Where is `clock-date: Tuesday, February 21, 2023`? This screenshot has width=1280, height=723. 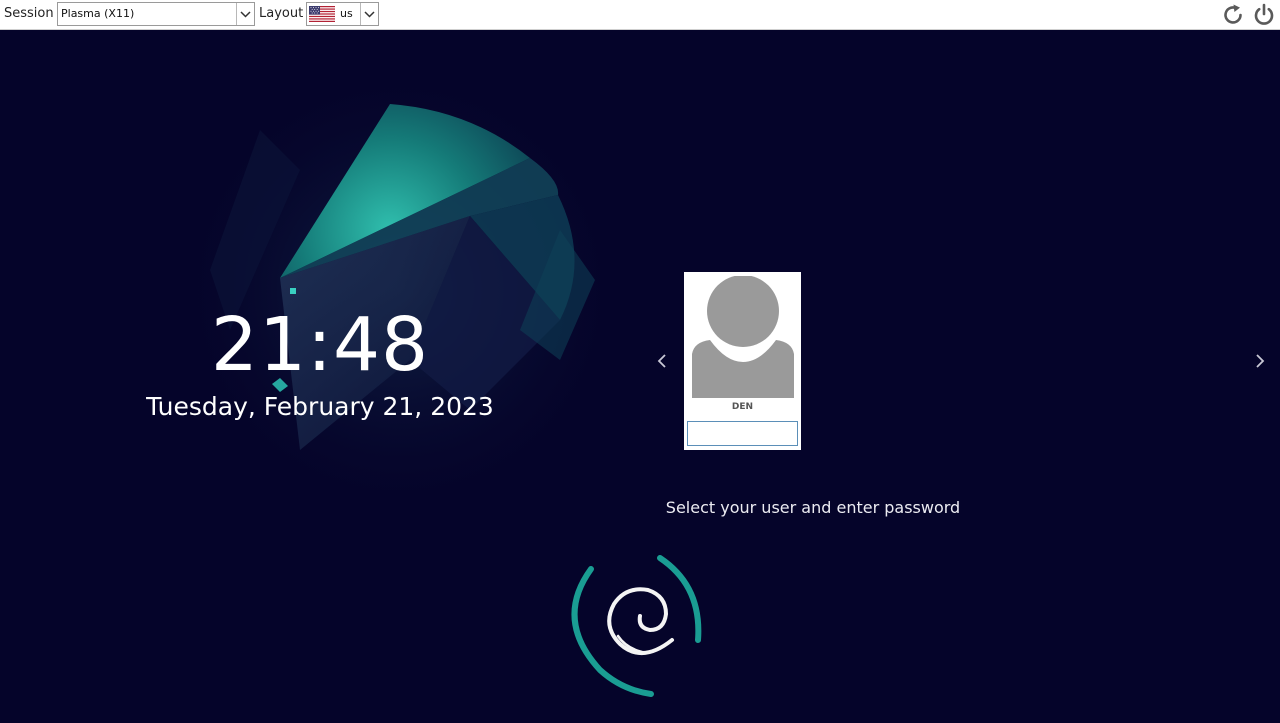 clock-date: Tuesday, February 21, 2023 is located at coordinates (320, 406).